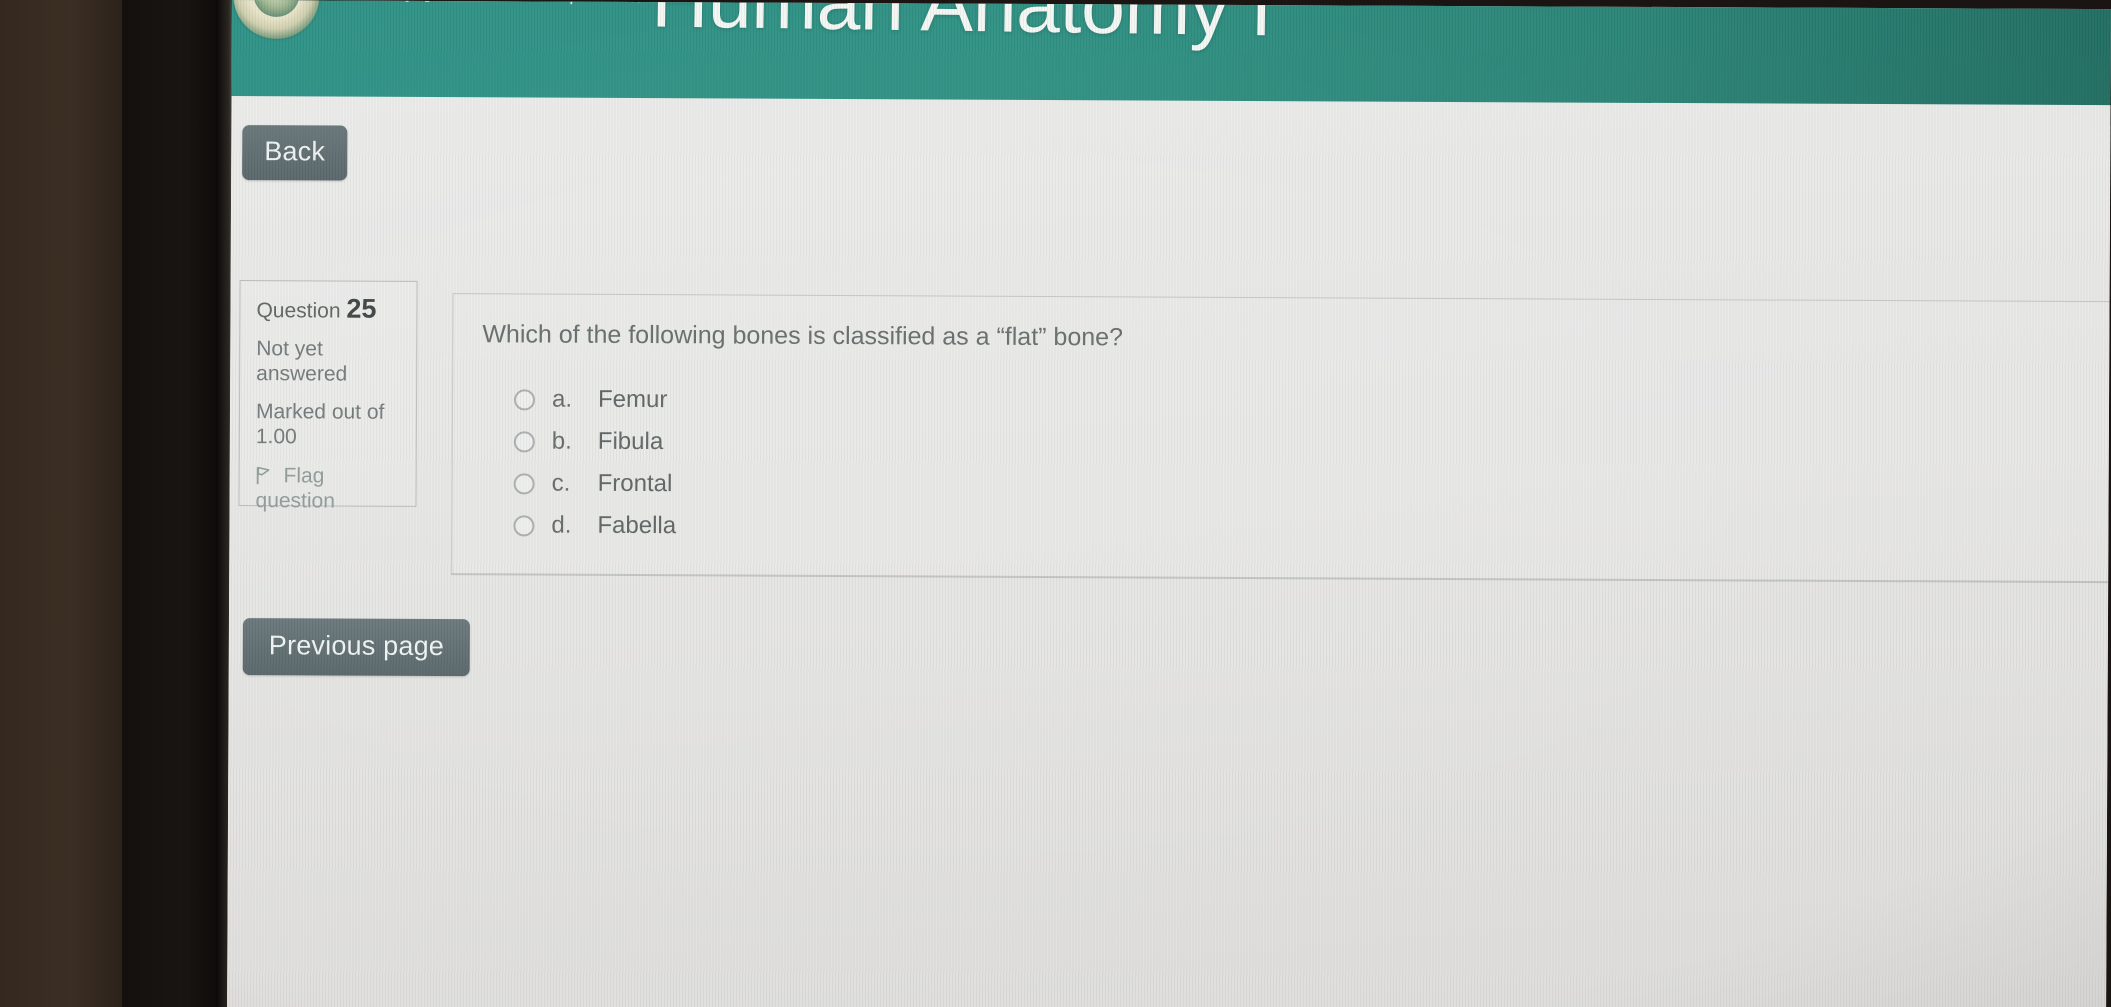  I want to click on answer-letter: d., so click(561, 525).